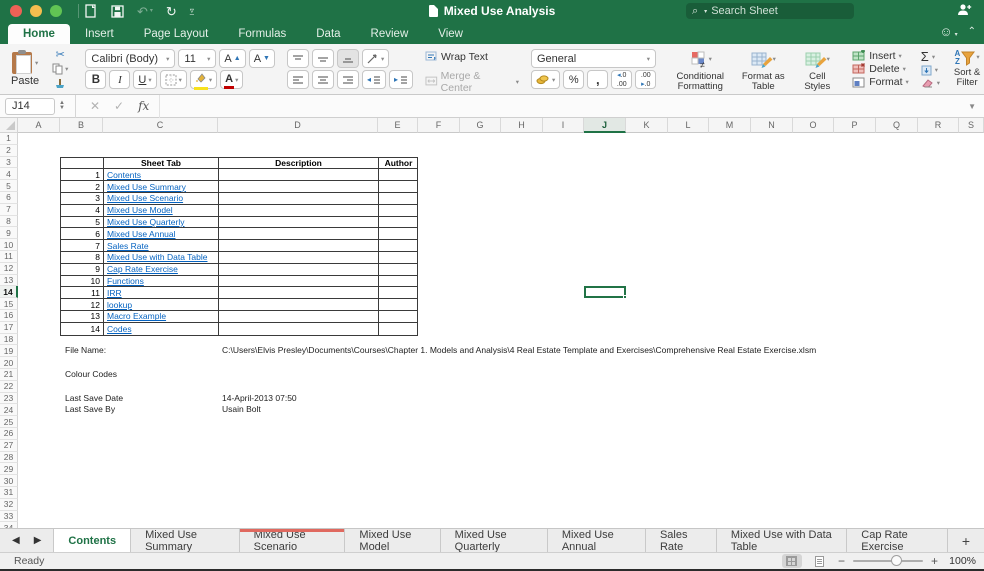 This screenshot has height=571, width=984. What do you see at coordinates (328, 34) in the screenshot?
I see `ribbon-tab-data: Data` at bounding box center [328, 34].